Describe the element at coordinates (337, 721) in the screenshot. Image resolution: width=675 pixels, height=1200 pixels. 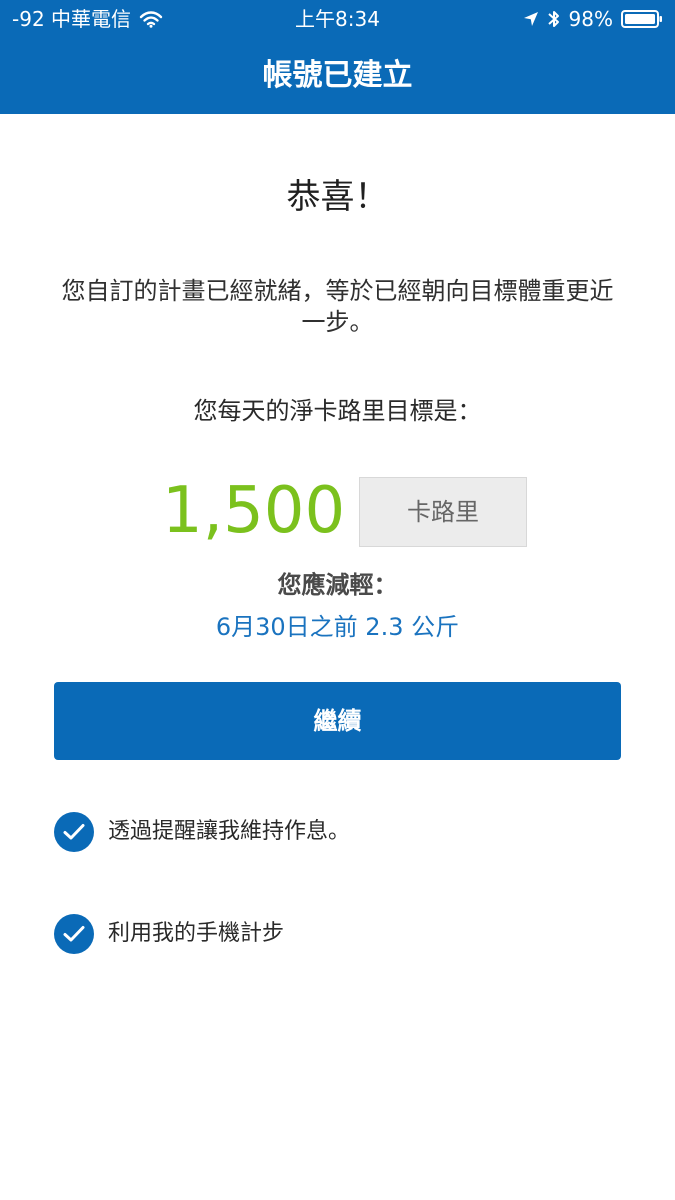
I see `continue-button: 繼續` at that location.